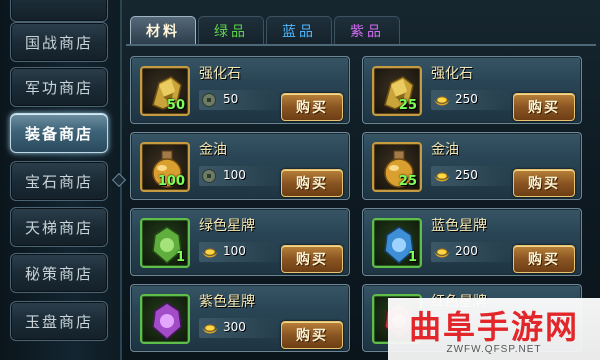  What do you see at coordinates (472, 242) in the screenshot?
I see `shop-item-card: 1 蓝色星牌 200 购买` at bounding box center [472, 242].